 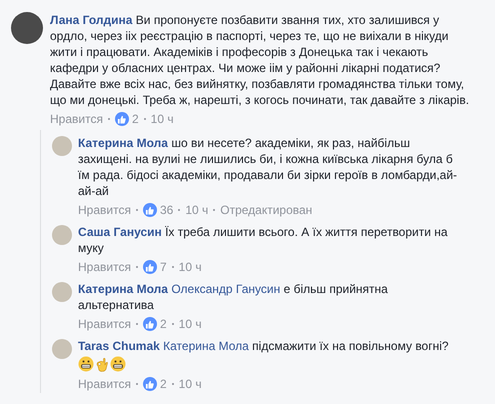 What do you see at coordinates (263, 240) in the screenshot?
I see `comment-text: Саша Ганусин Їх треба лишити всього. А їх життя перетворити на муку` at bounding box center [263, 240].